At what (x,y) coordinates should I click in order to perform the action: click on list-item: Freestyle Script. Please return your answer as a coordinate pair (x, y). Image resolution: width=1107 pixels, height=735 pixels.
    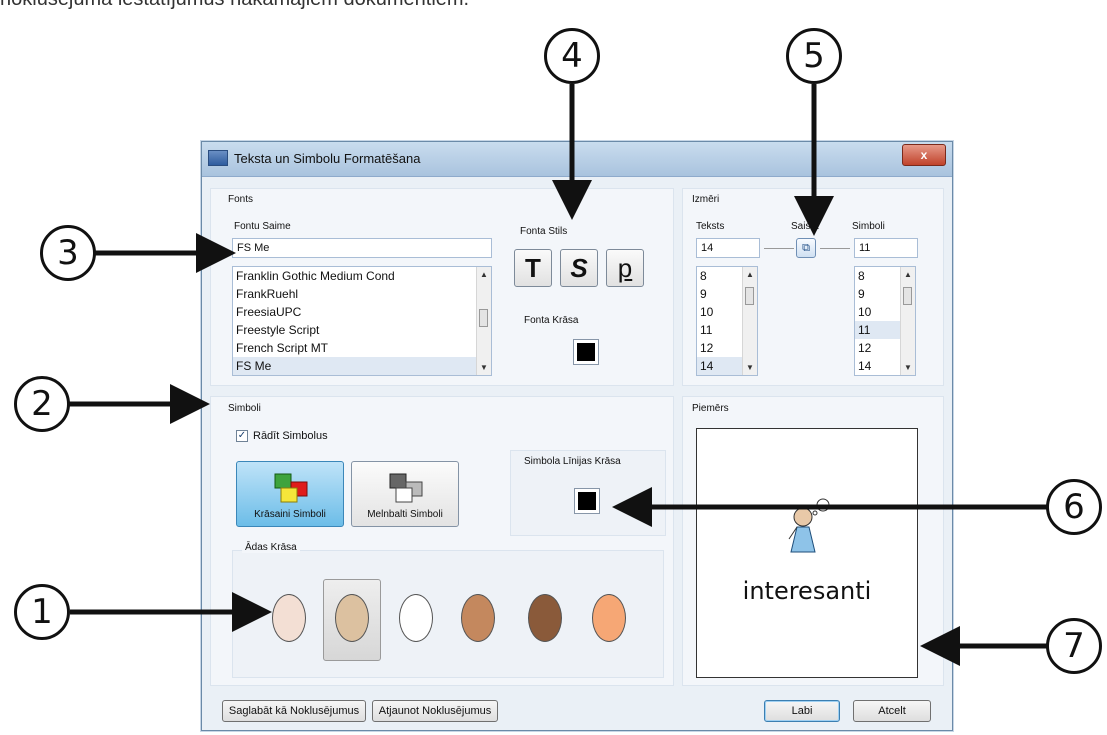
    Looking at the image, I should click on (362, 330).